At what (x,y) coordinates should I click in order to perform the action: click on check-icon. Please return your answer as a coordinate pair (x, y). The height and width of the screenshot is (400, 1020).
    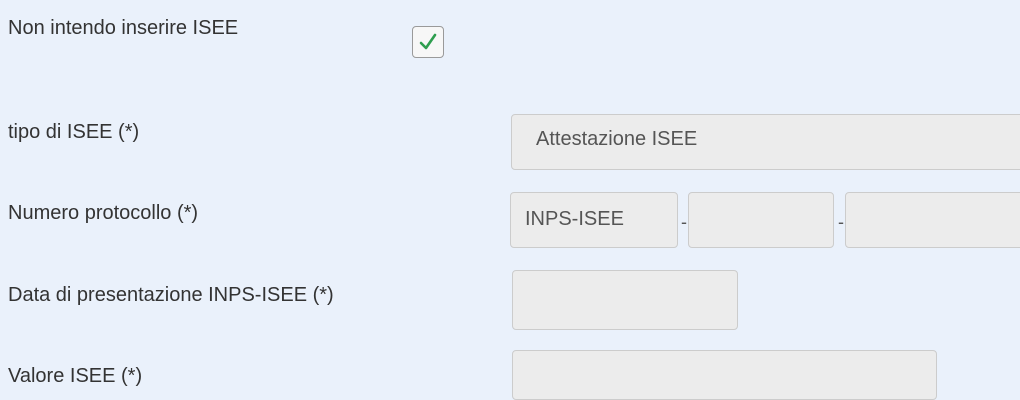
    Looking at the image, I should click on (428, 41).